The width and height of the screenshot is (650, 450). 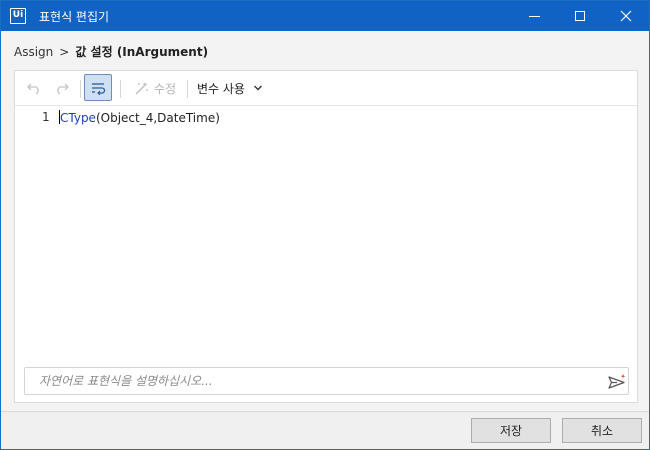 What do you see at coordinates (319, 381) in the screenshot?
I see `natural-language-input` at bounding box center [319, 381].